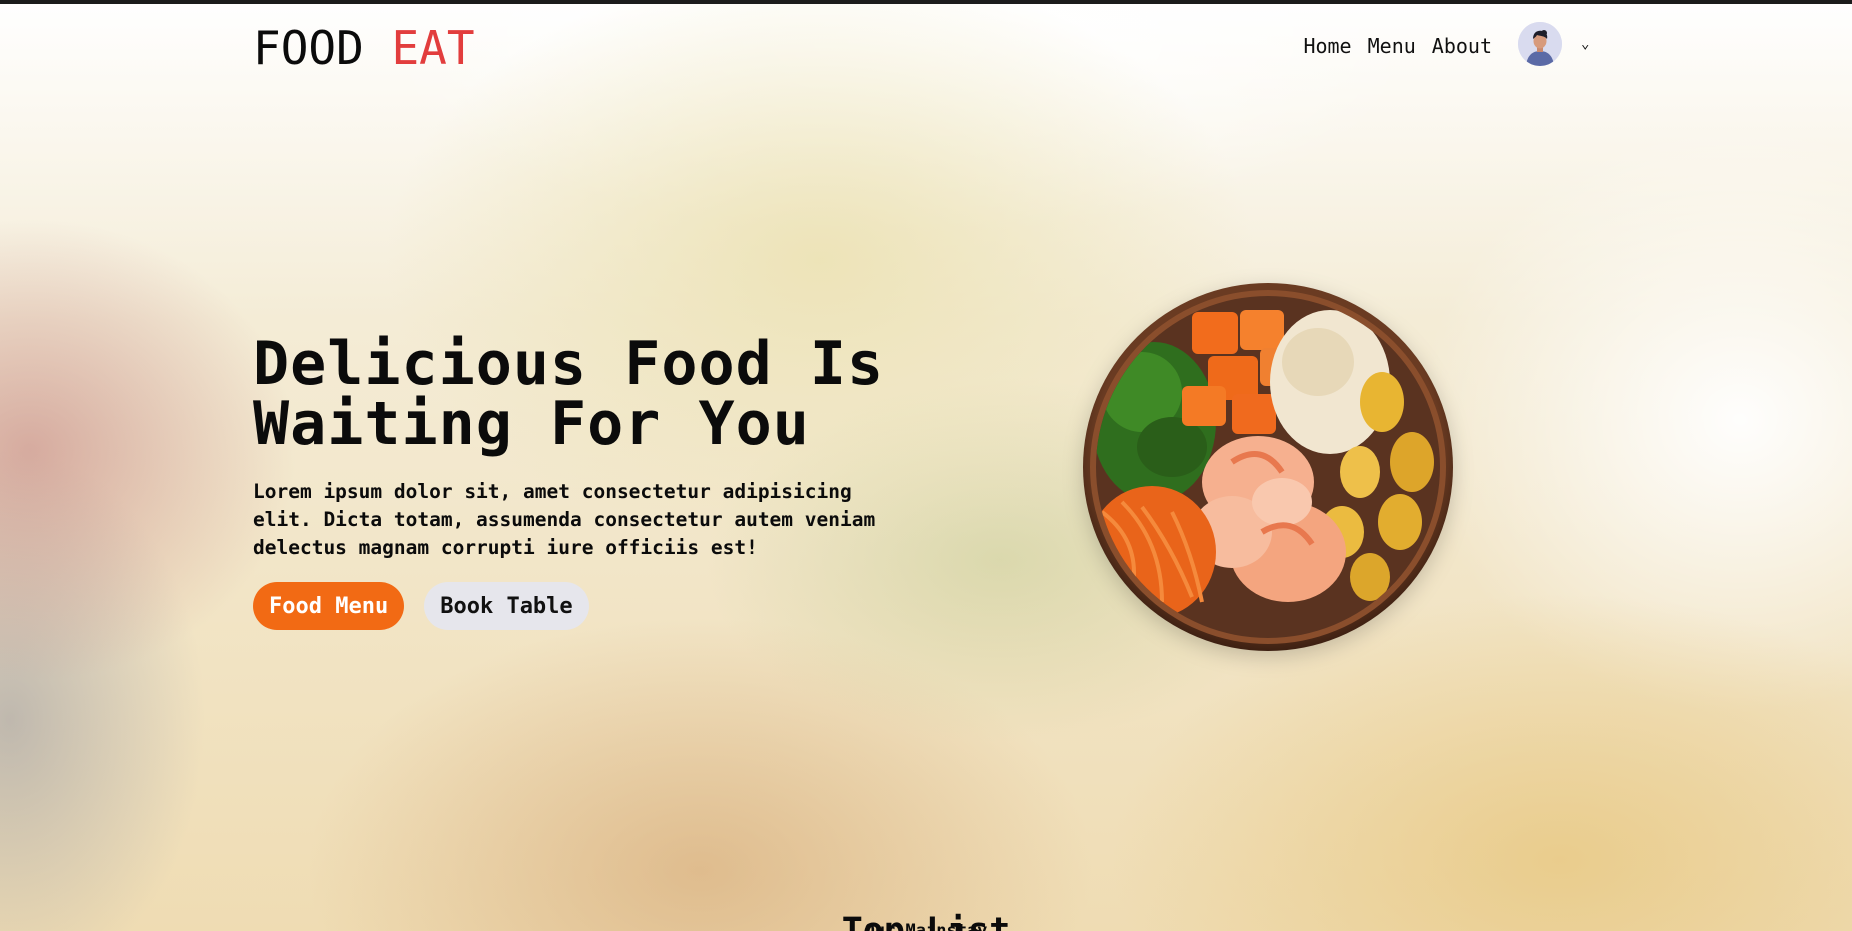 The image size is (1852, 931). What do you see at coordinates (926, 44) in the screenshot?
I see `navbar: FOOD EAT Home Menu About ⌄` at bounding box center [926, 44].